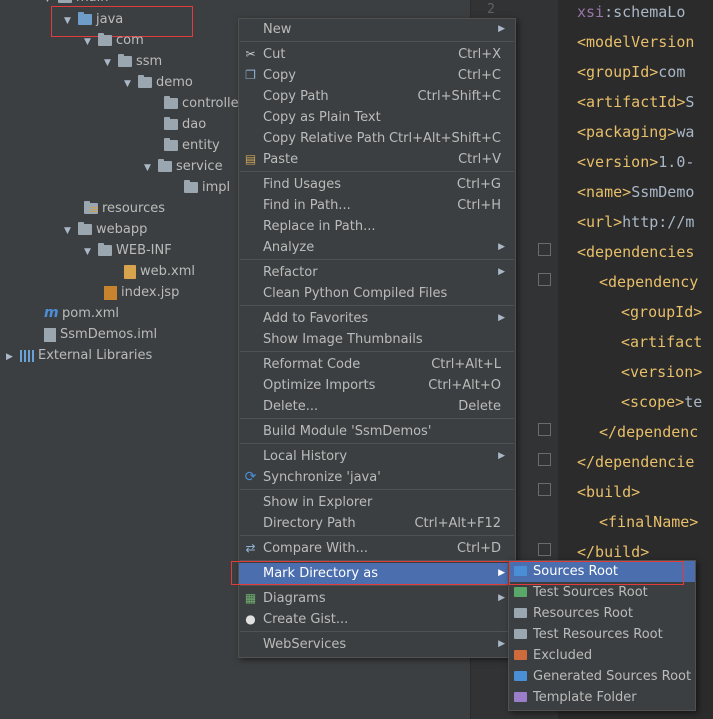 The width and height of the screenshot is (713, 719). I want to click on menu-item-directory-path: Directory Path Ctrl+Alt+F12, so click(377, 523).